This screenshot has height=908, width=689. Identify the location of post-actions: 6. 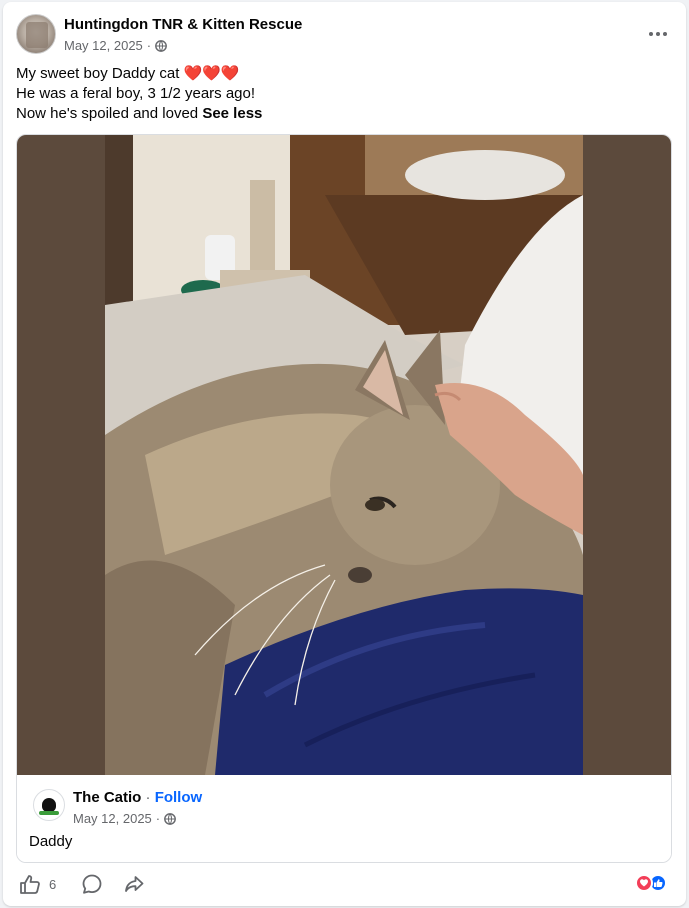
(349, 884).